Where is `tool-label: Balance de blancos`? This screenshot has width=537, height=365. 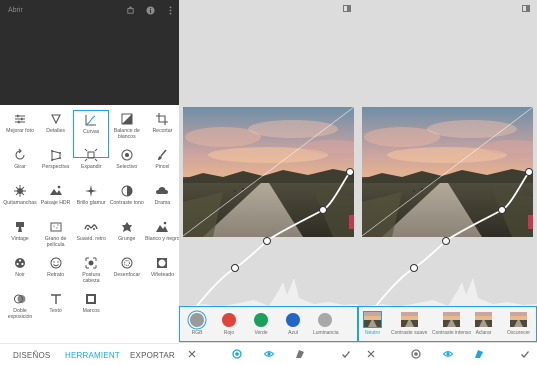 tool-label: Balance de blancos is located at coordinates (126, 134).